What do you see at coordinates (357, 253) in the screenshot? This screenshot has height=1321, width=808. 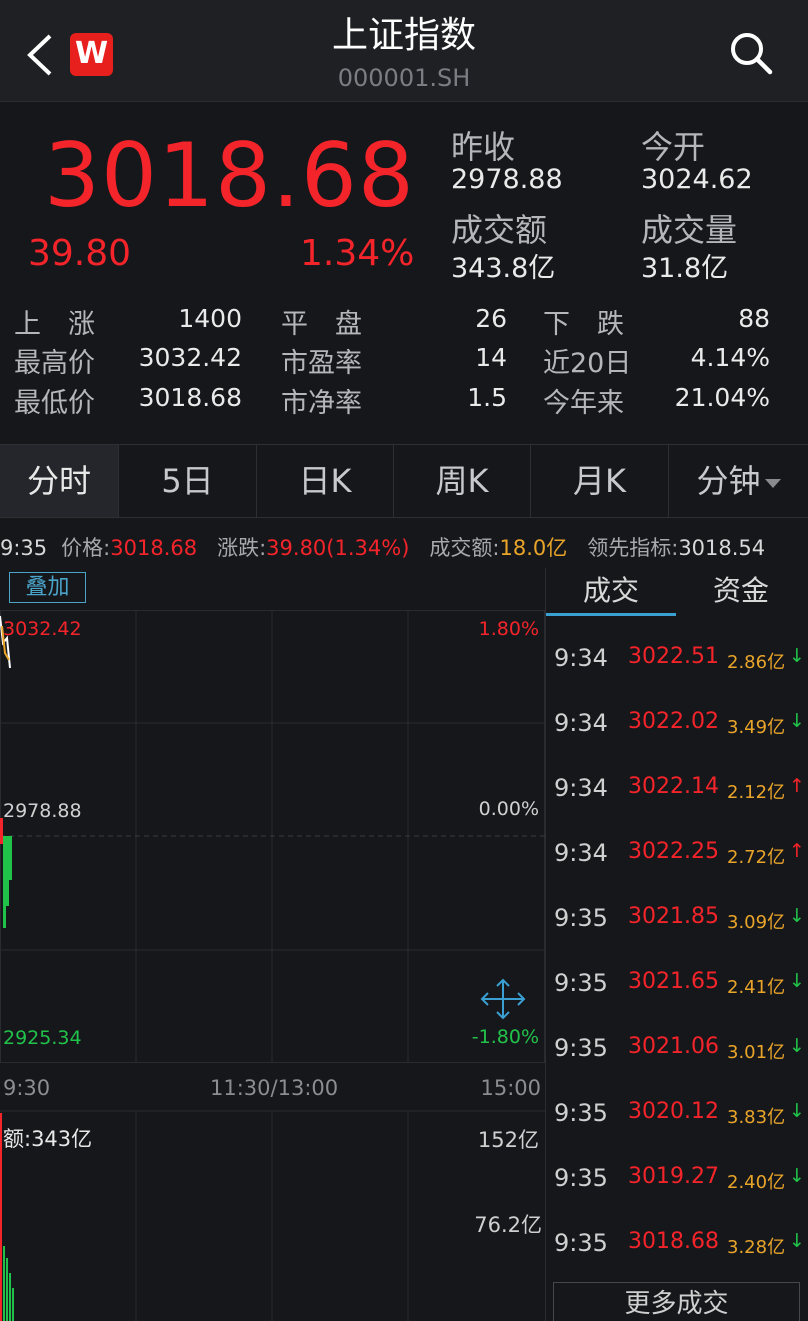 I see `price-change-pct: 1.34%` at bounding box center [357, 253].